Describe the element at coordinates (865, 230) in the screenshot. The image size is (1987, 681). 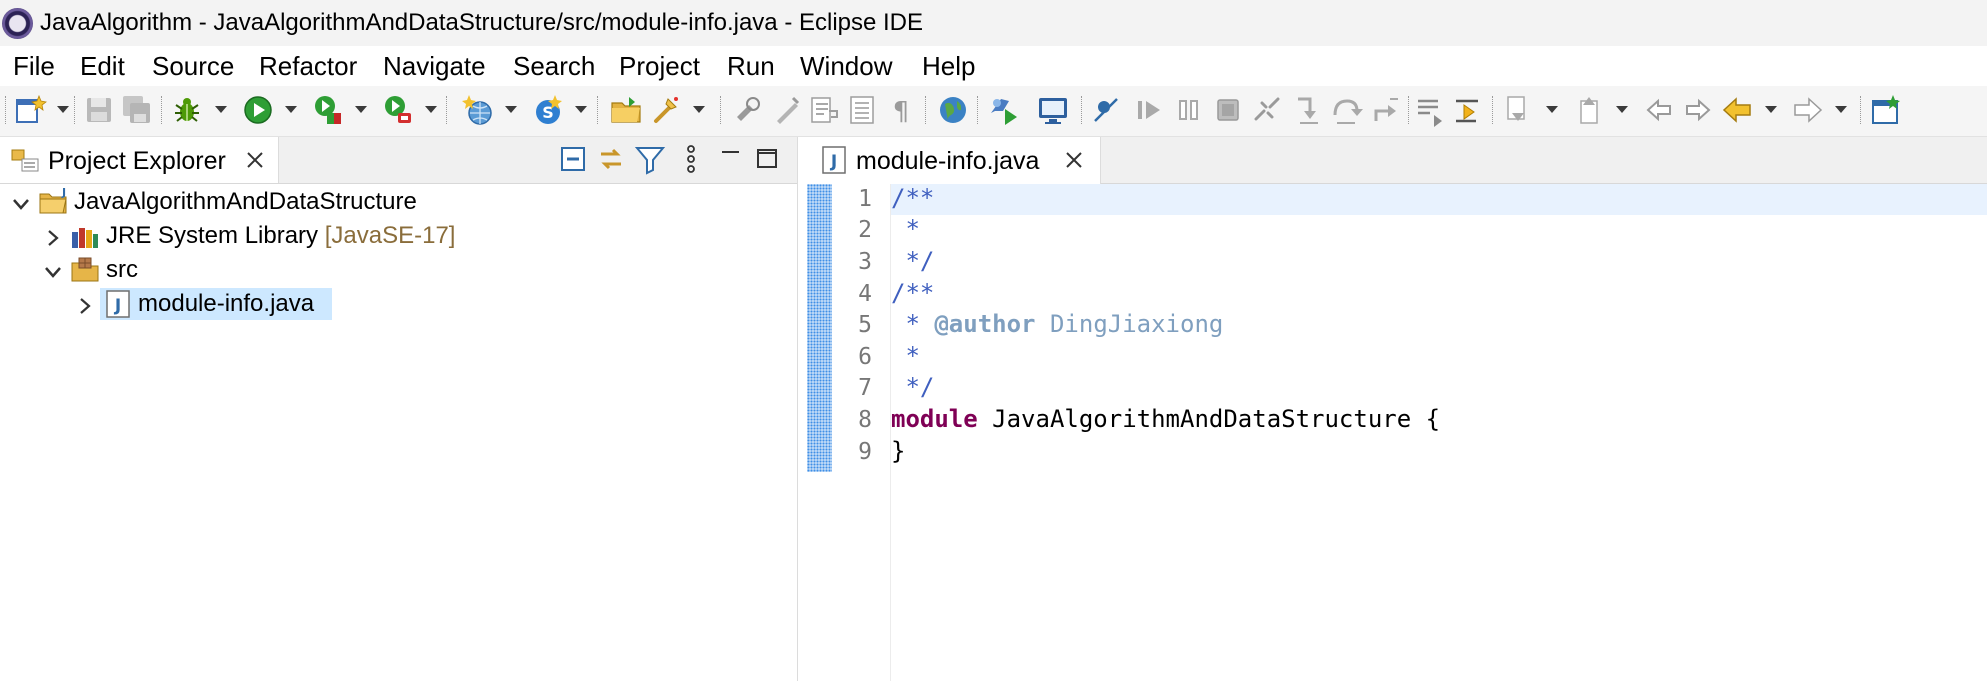
I see `line-number: 2` at that location.